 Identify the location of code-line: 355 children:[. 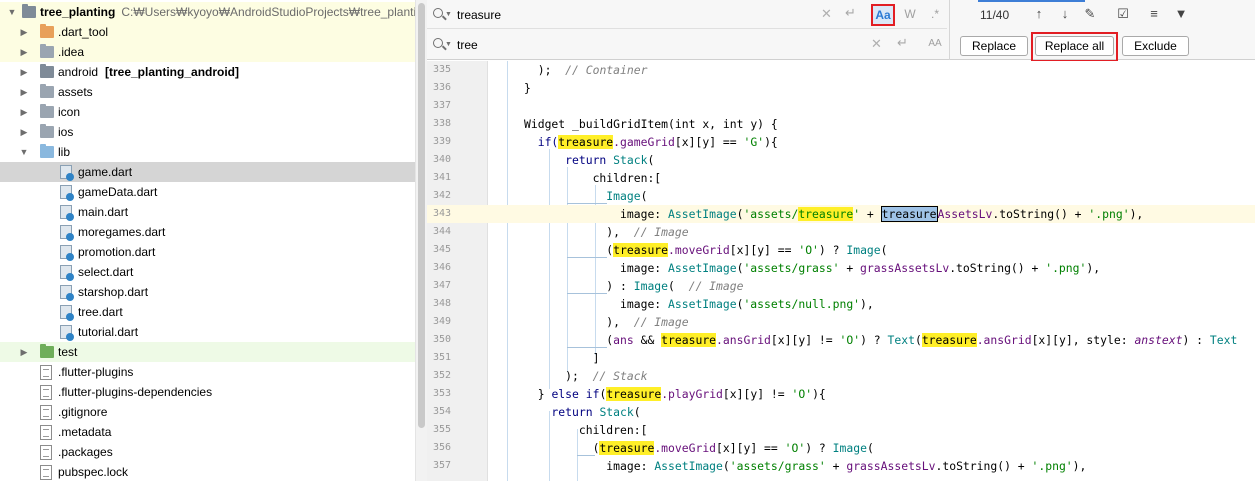
(841, 430).